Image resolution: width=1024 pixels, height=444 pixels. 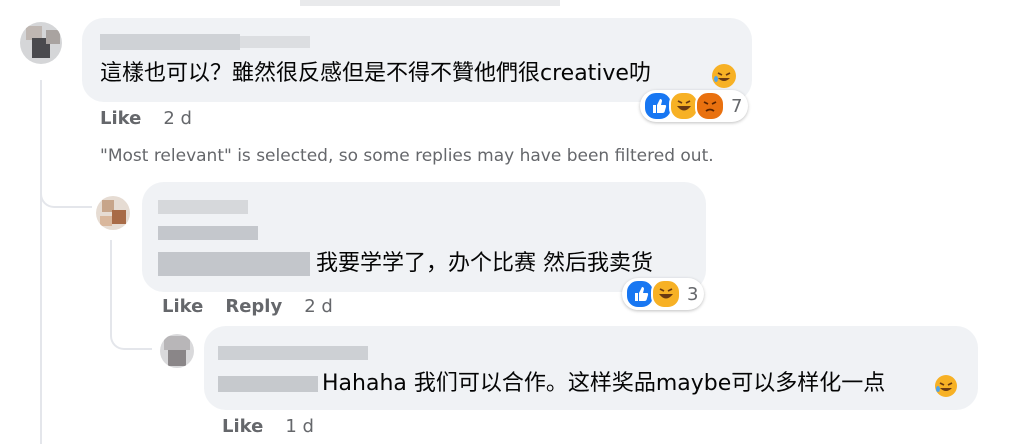 I want to click on reply-text: 我要学学了，办个比赛 然后我卖货, so click(x=484, y=263).